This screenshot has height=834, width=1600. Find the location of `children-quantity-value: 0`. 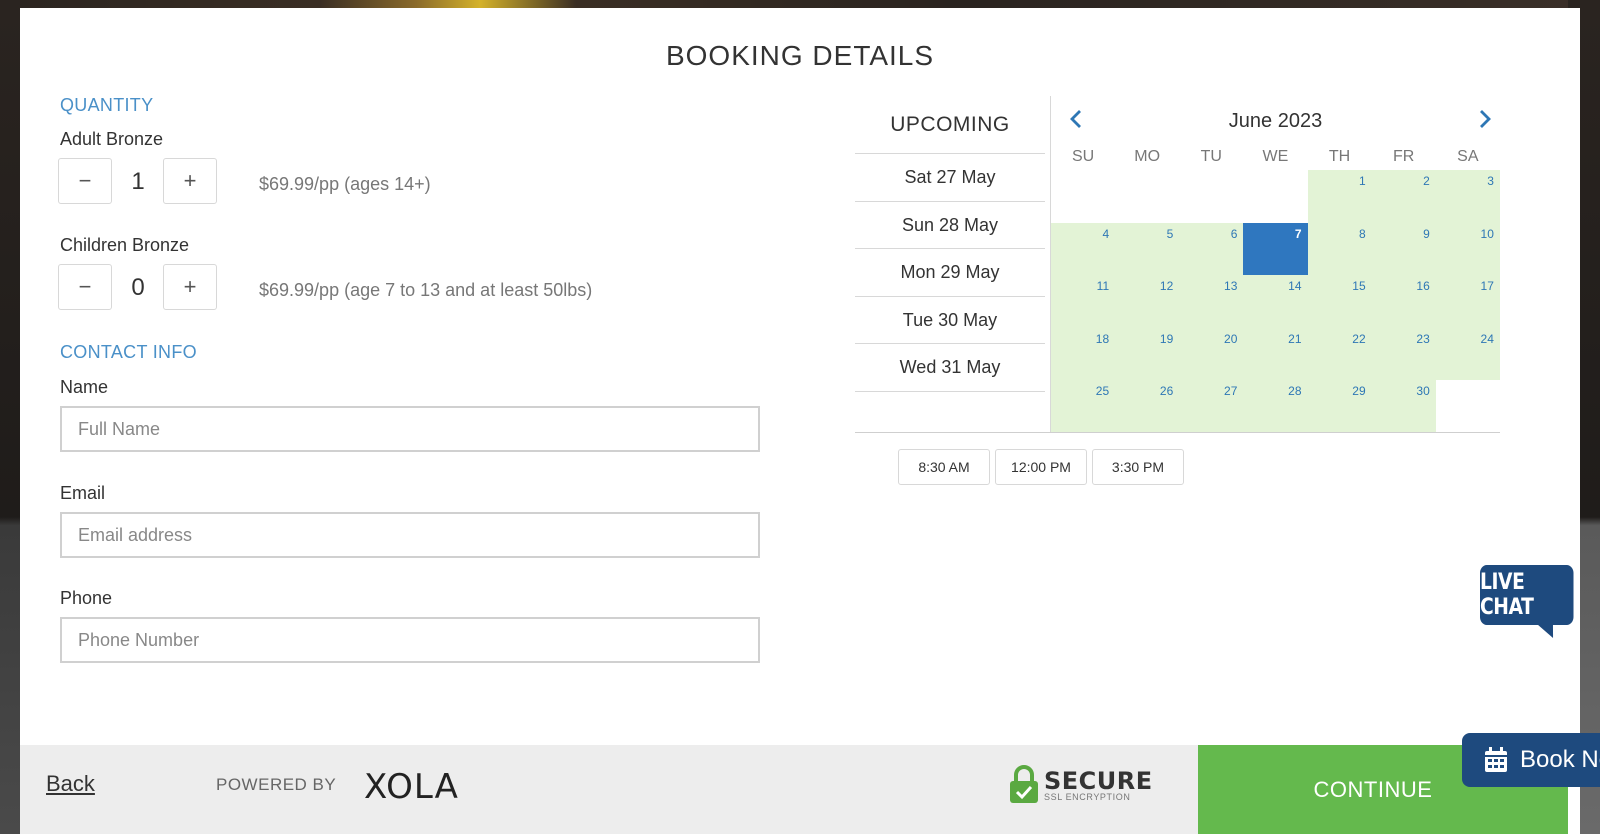

children-quantity-value: 0 is located at coordinates (138, 288).